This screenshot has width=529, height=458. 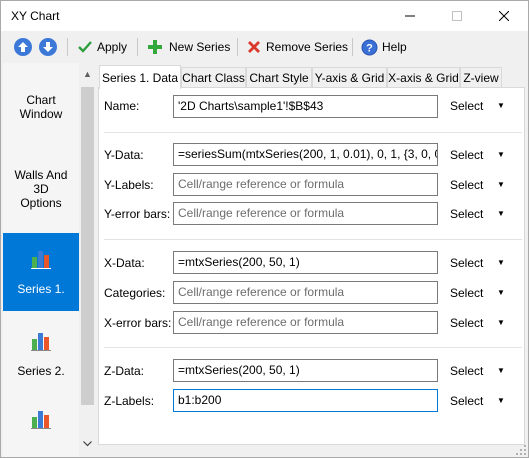 I want to click on tab-label: Series 1. Data, so click(x=140, y=77).